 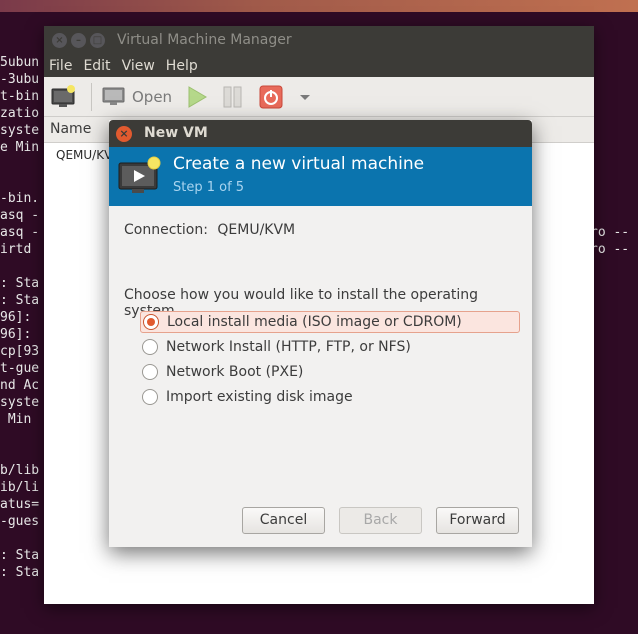 I want to click on column-name-header: Name, so click(x=70, y=129).